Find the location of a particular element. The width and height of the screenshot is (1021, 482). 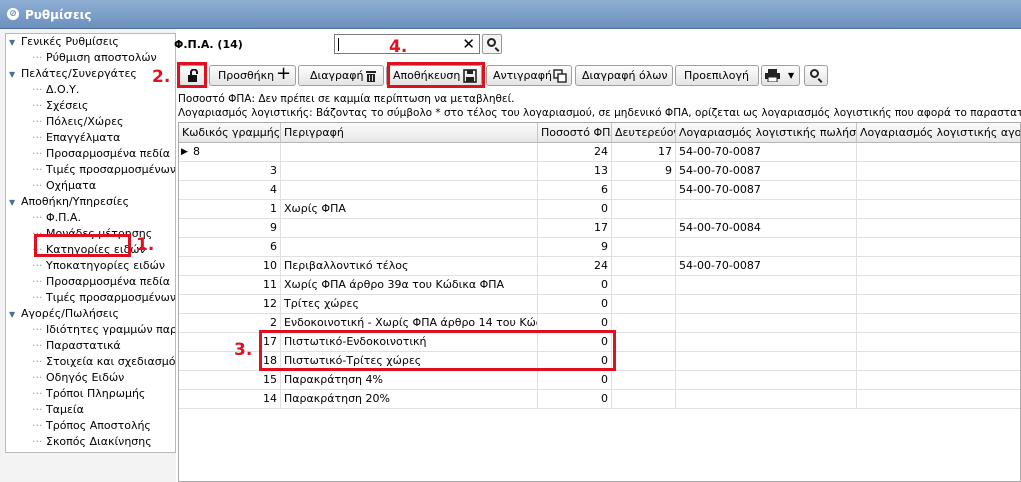

cell-code: ▶ 8 is located at coordinates (230, 152).